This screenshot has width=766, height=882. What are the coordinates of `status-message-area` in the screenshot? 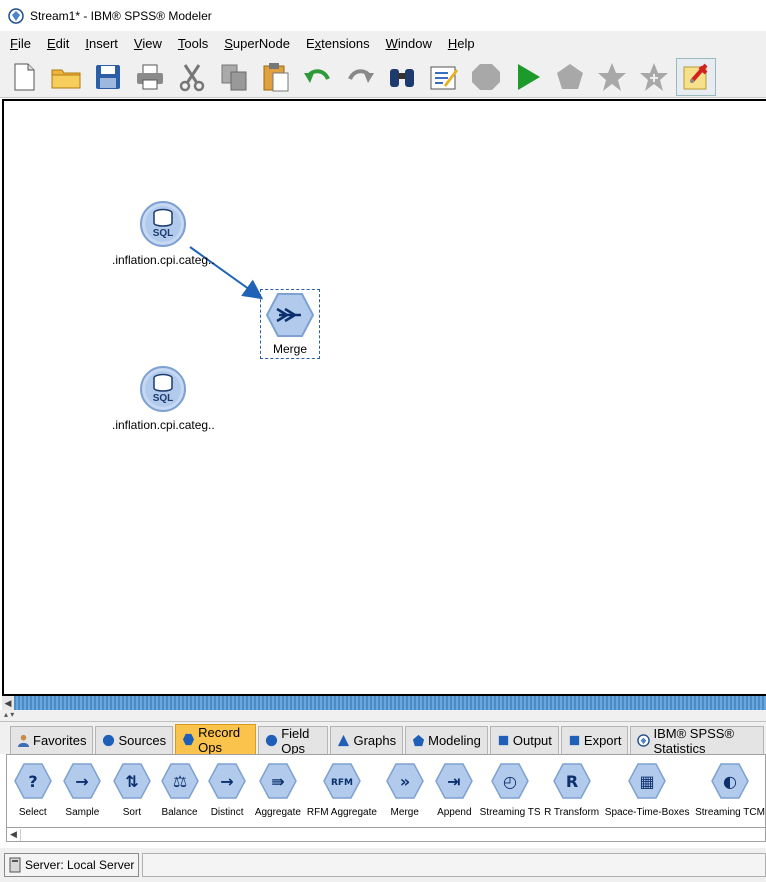 It's located at (454, 865).